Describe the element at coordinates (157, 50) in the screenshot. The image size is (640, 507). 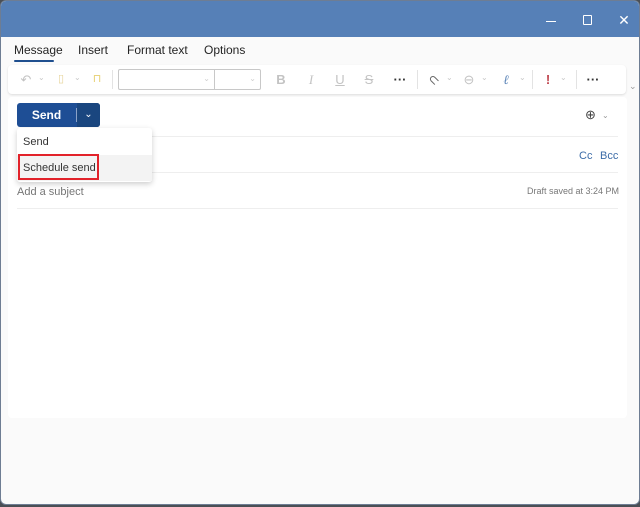
I see `tab-format-text: Format text` at that location.